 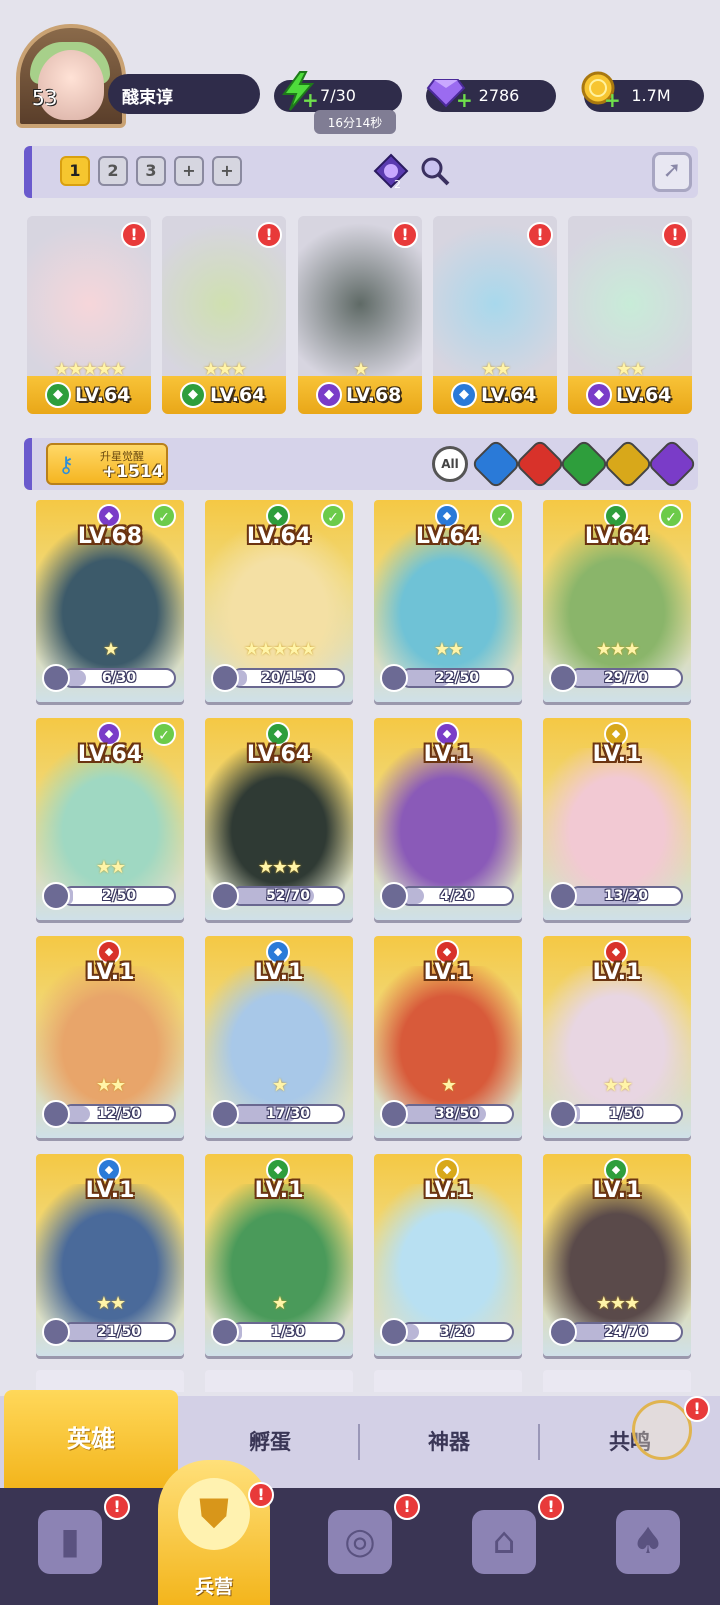 I want to click on shard-progress: 22/50, so click(x=457, y=678).